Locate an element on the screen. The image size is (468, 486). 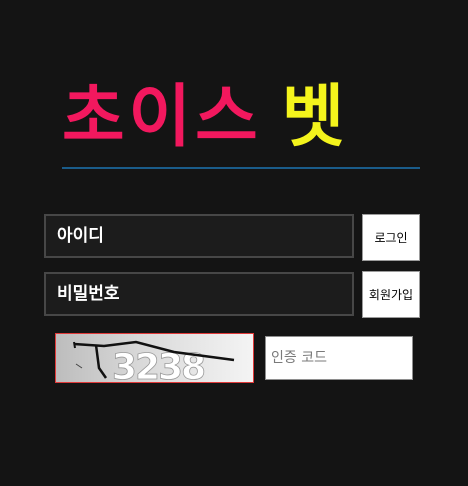
signup-button: 회원가입 is located at coordinates (391, 294).